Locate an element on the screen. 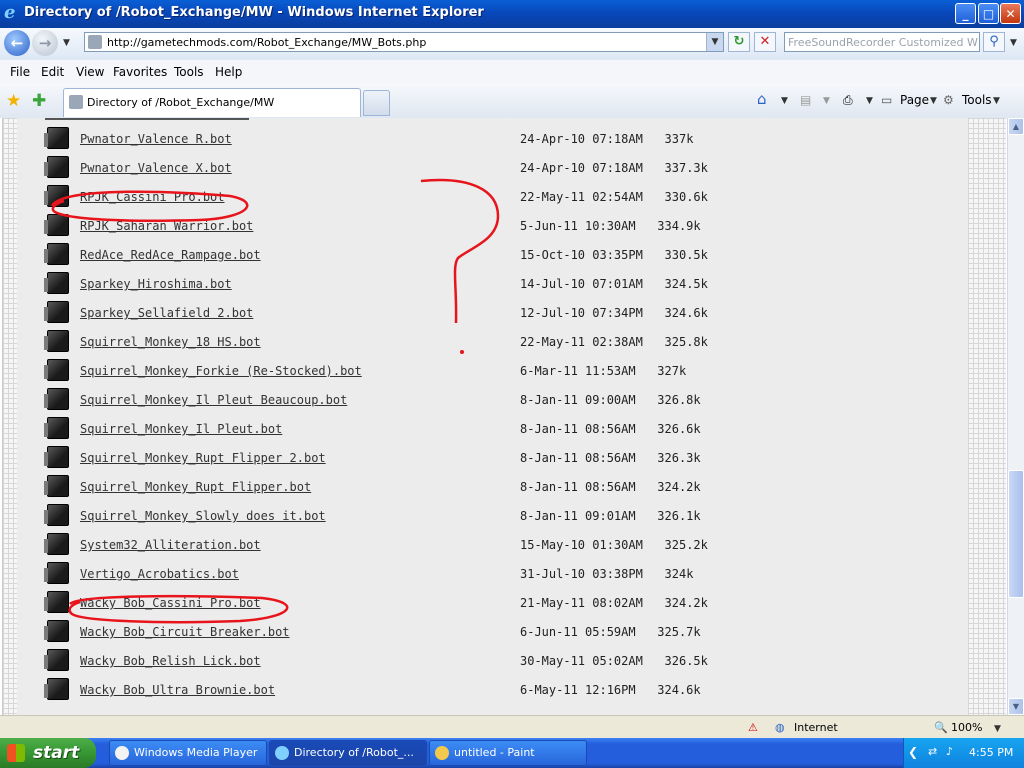 The width and height of the screenshot is (1024, 768). close-button: ✕ is located at coordinates (1010, 13).